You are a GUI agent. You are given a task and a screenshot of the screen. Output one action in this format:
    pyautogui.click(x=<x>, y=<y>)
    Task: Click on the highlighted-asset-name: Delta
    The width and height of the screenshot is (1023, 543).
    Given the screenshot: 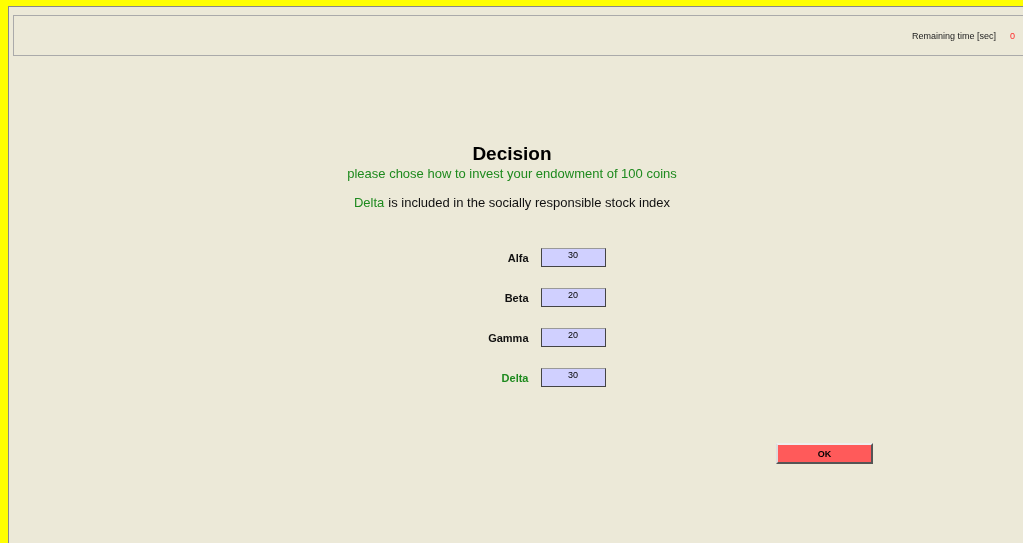 What is the action you would take?
    pyautogui.click(x=369, y=202)
    